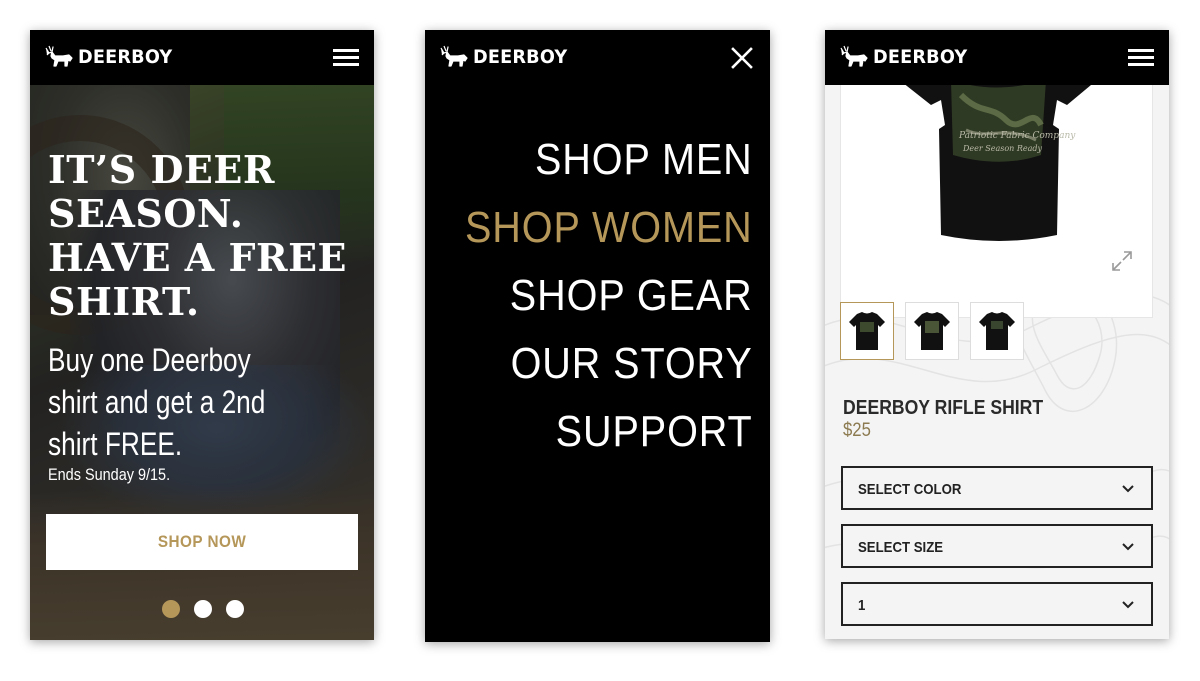 This screenshot has width=1200, height=681. I want to click on close-icon, so click(742, 58).